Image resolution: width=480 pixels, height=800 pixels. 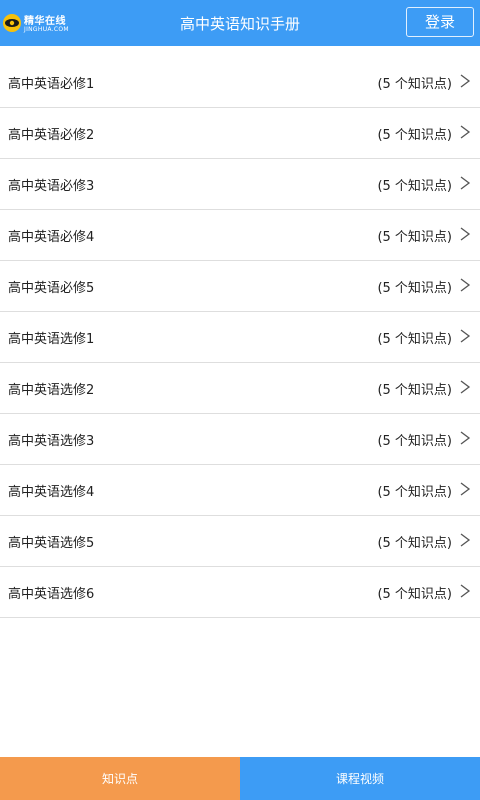 I want to click on login-button: 登录, so click(x=440, y=22).